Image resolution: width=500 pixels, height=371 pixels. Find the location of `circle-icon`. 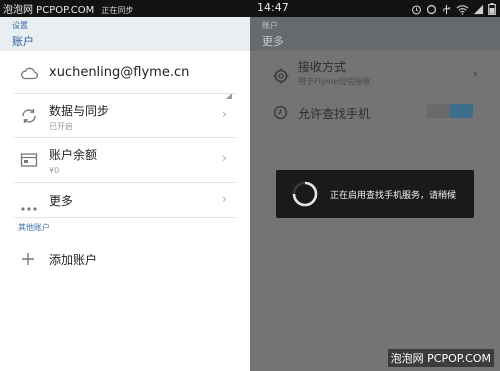

circle-icon is located at coordinates (431, 9).